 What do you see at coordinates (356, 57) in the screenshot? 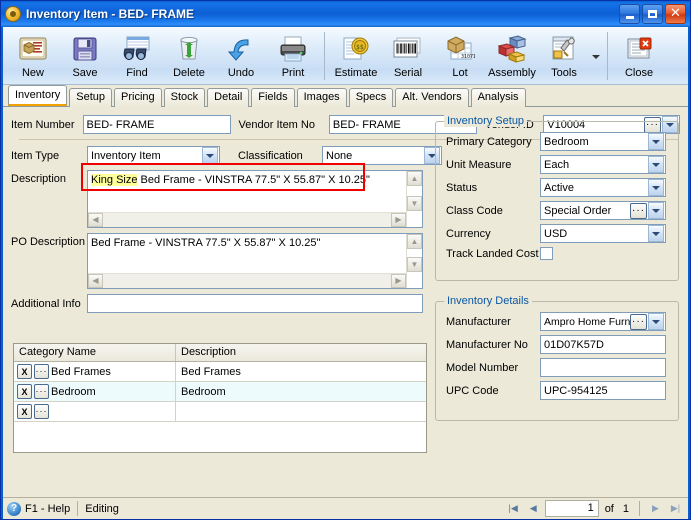
I see `estimate-button: $$ Estimate` at bounding box center [356, 57].